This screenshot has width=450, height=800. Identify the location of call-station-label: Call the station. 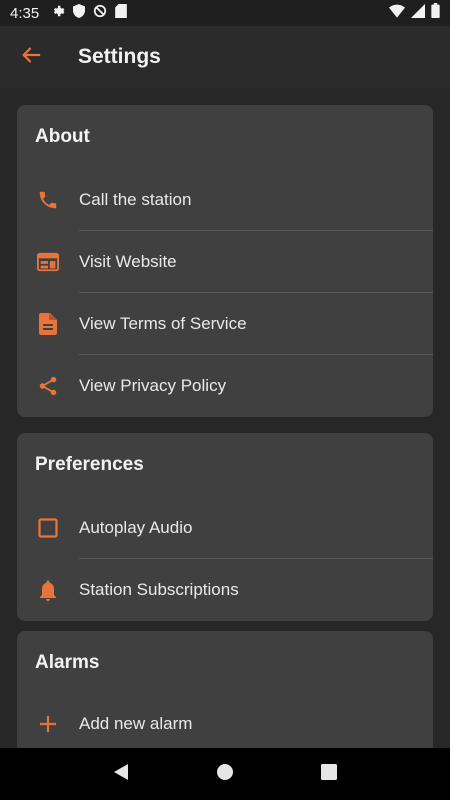
(135, 199).